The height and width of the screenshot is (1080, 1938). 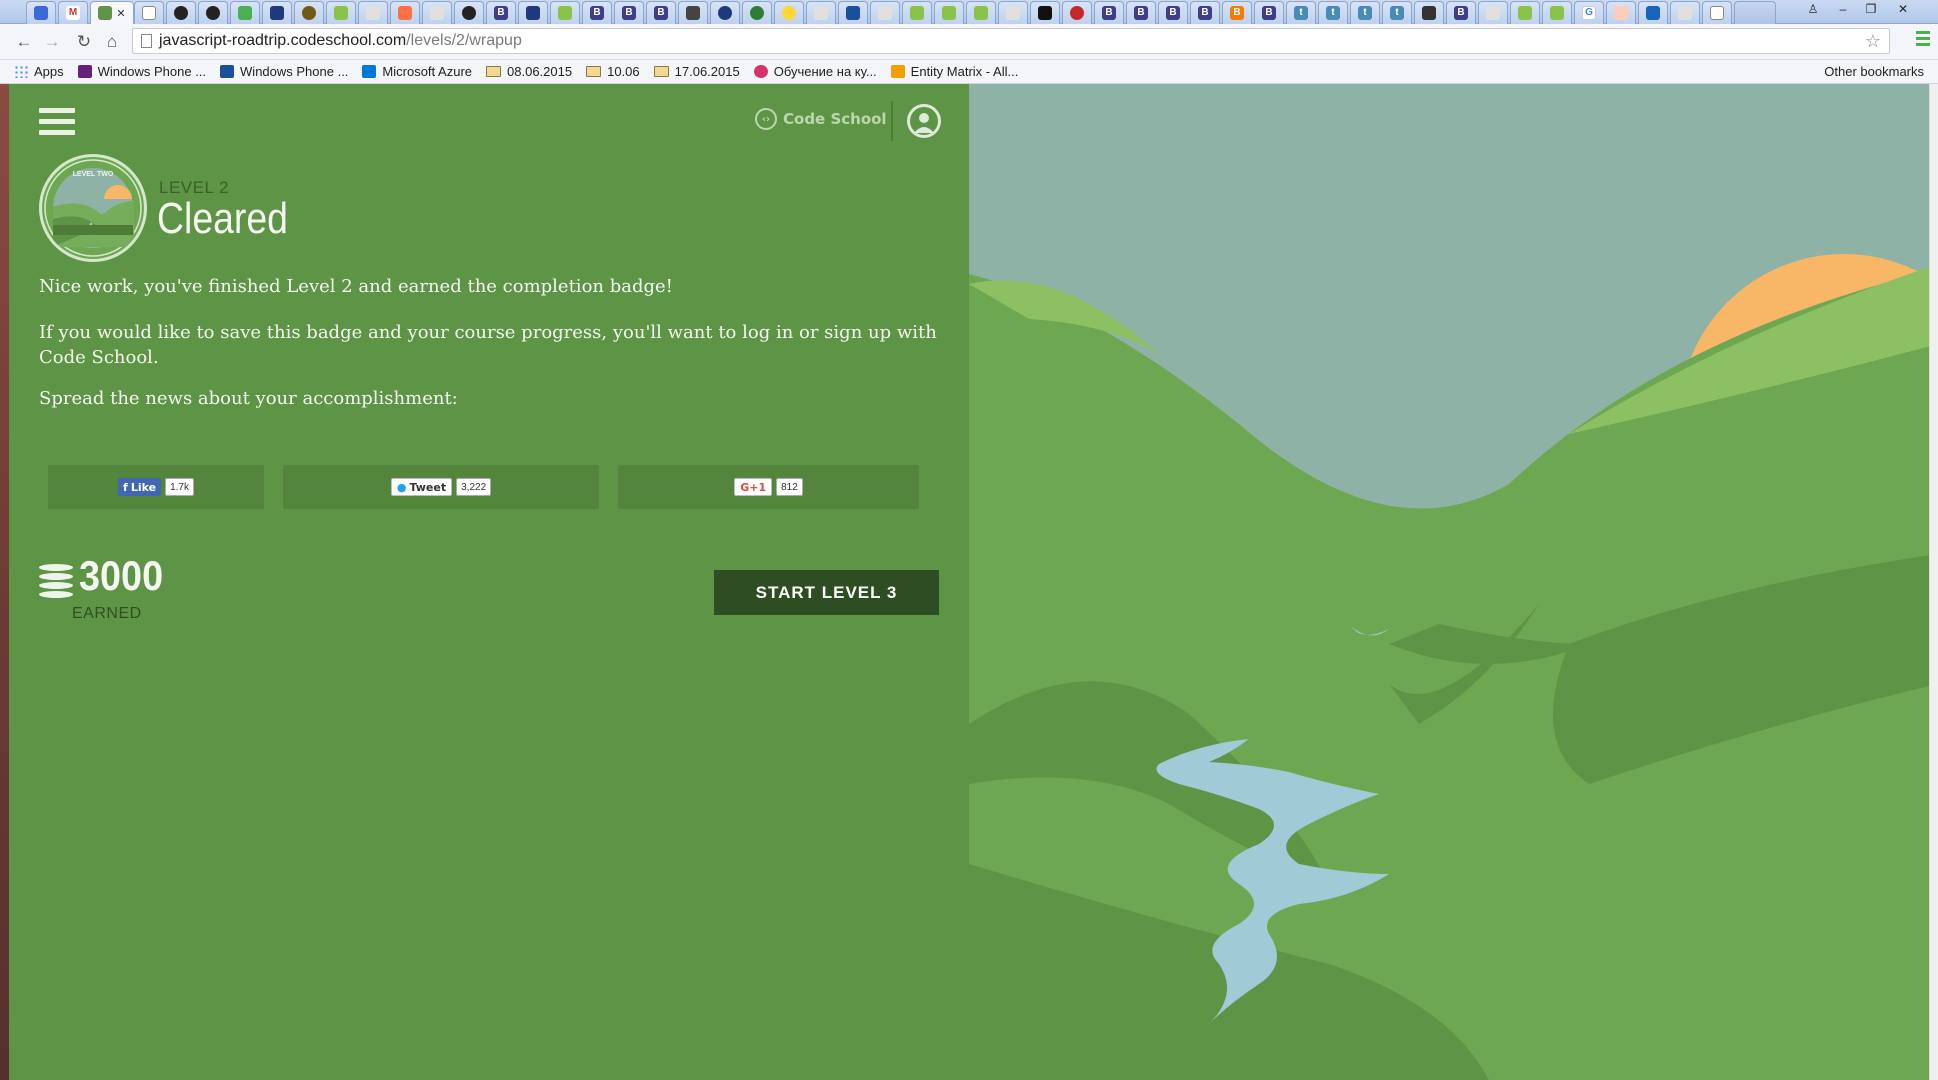 What do you see at coordinates (1873, 41) in the screenshot?
I see `bookmark-star-icon: ☆` at bounding box center [1873, 41].